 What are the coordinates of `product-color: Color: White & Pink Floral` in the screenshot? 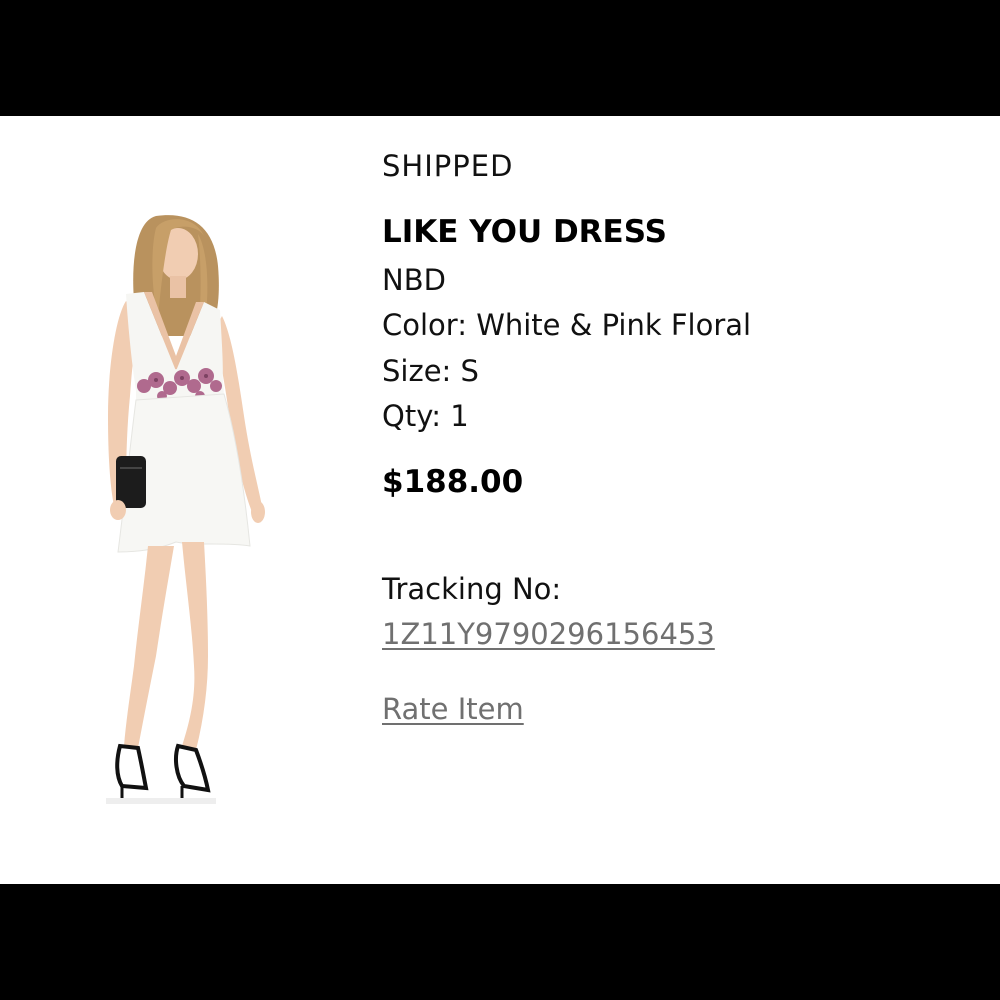 It's located at (567, 325).